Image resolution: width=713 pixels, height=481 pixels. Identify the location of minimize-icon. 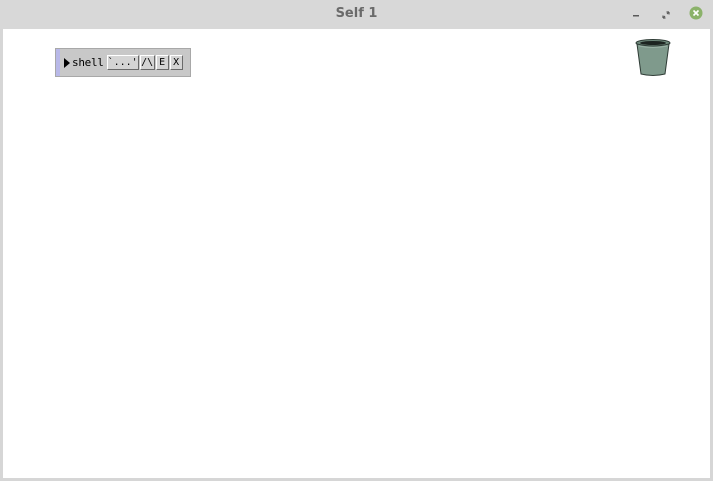
(636, 14).